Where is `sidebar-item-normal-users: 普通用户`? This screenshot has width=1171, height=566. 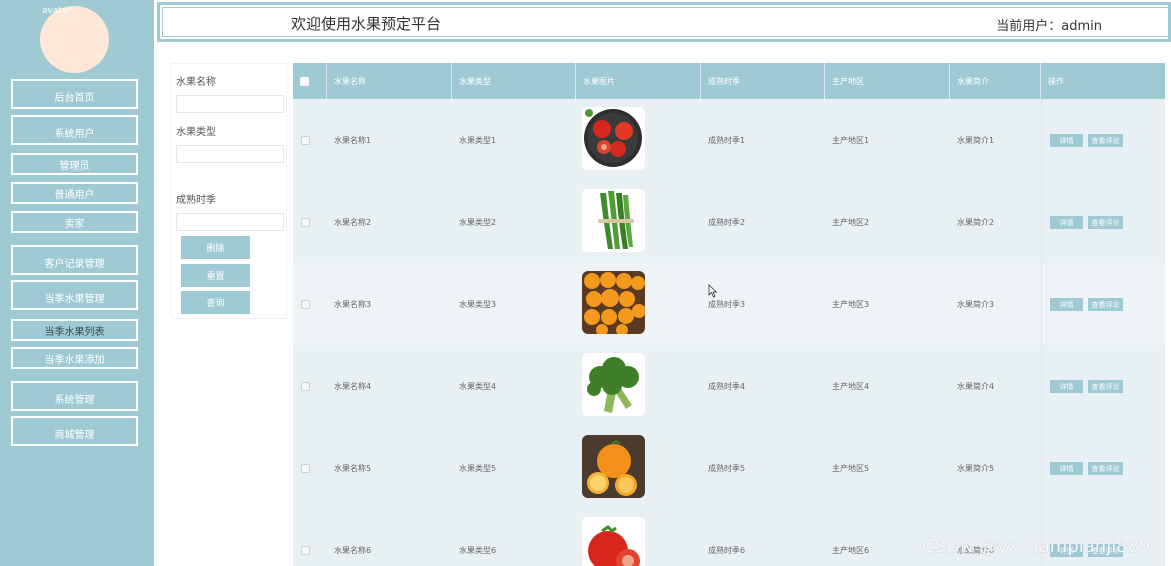 sidebar-item-normal-users: 普通用户 is located at coordinates (74, 193).